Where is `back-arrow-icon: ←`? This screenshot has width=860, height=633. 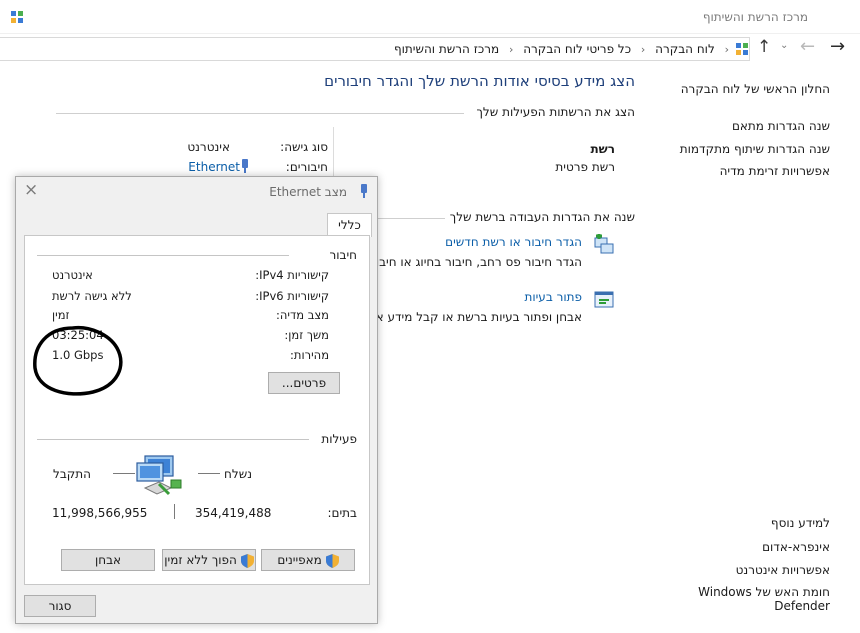 back-arrow-icon: ← is located at coordinates (807, 46).